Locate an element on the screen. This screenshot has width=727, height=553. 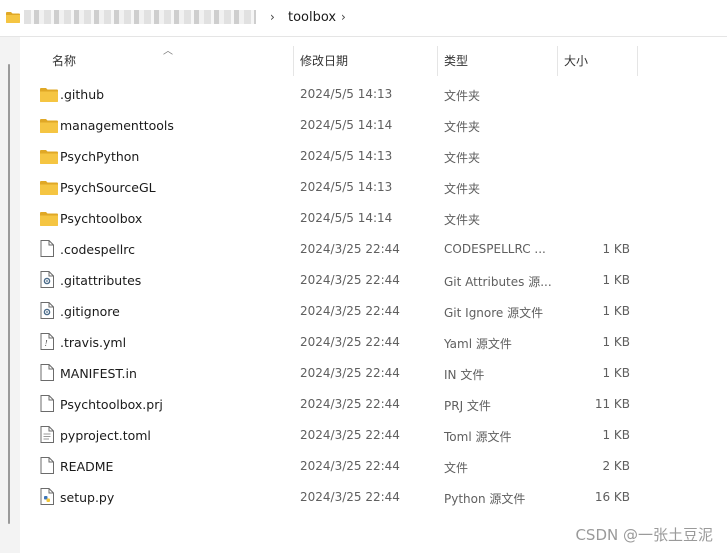
file-row: README 2024/3/25 22:44 文件 2 KB is located at coordinates (363, 466).